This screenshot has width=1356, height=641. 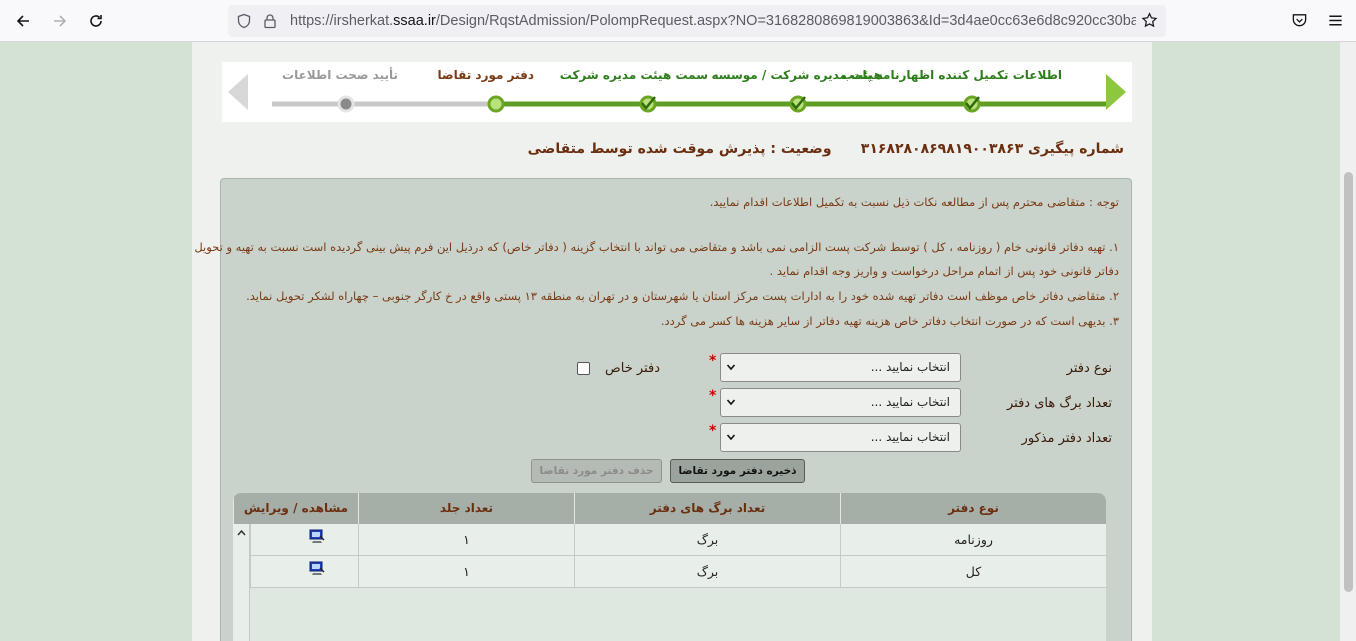 What do you see at coordinates (1116, 92) in the screenshot?
I see `next-arrow-icon` at bounding box center [1116, 92].